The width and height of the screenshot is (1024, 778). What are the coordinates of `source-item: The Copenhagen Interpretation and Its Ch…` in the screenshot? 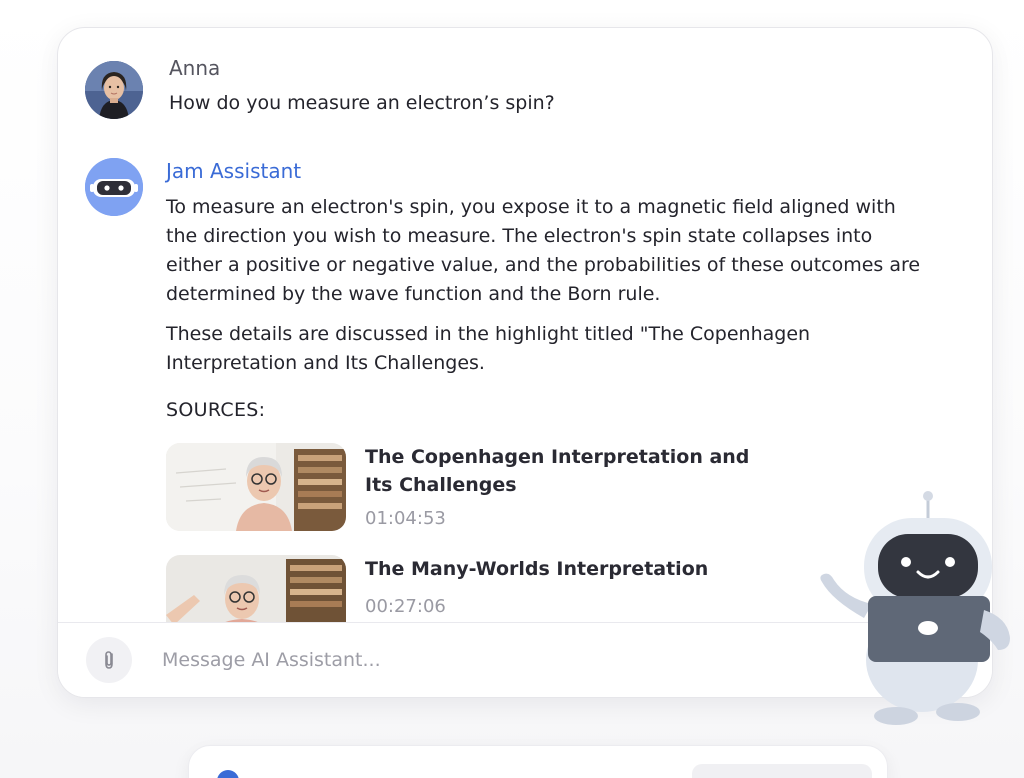 It's located at (466, 488).